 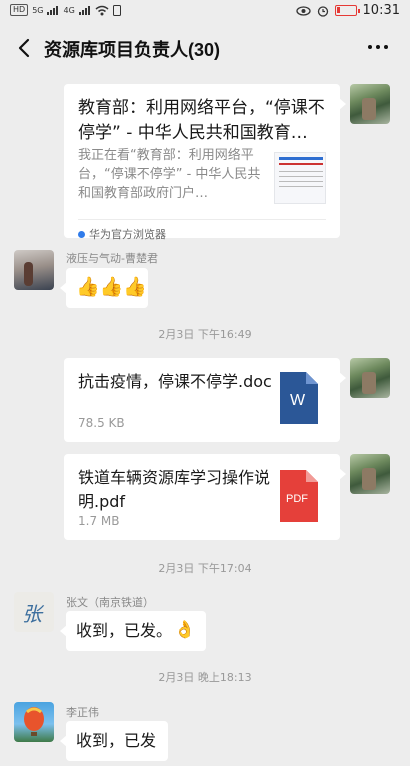 I want to click on alarm-icon, so click(x=322, y=11).